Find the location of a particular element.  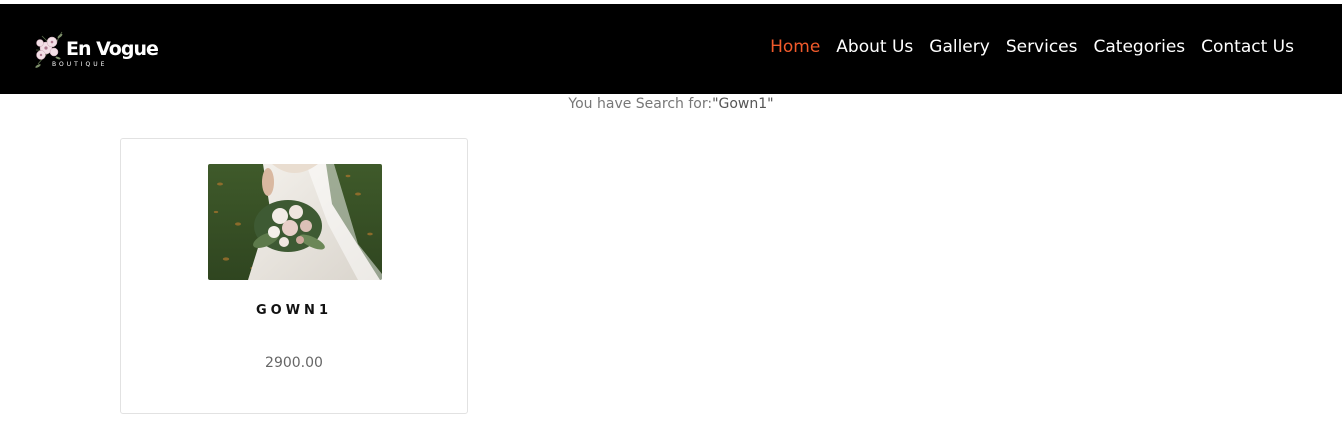

nav-item-categories: Categories is located at coordinates (1140, 47).